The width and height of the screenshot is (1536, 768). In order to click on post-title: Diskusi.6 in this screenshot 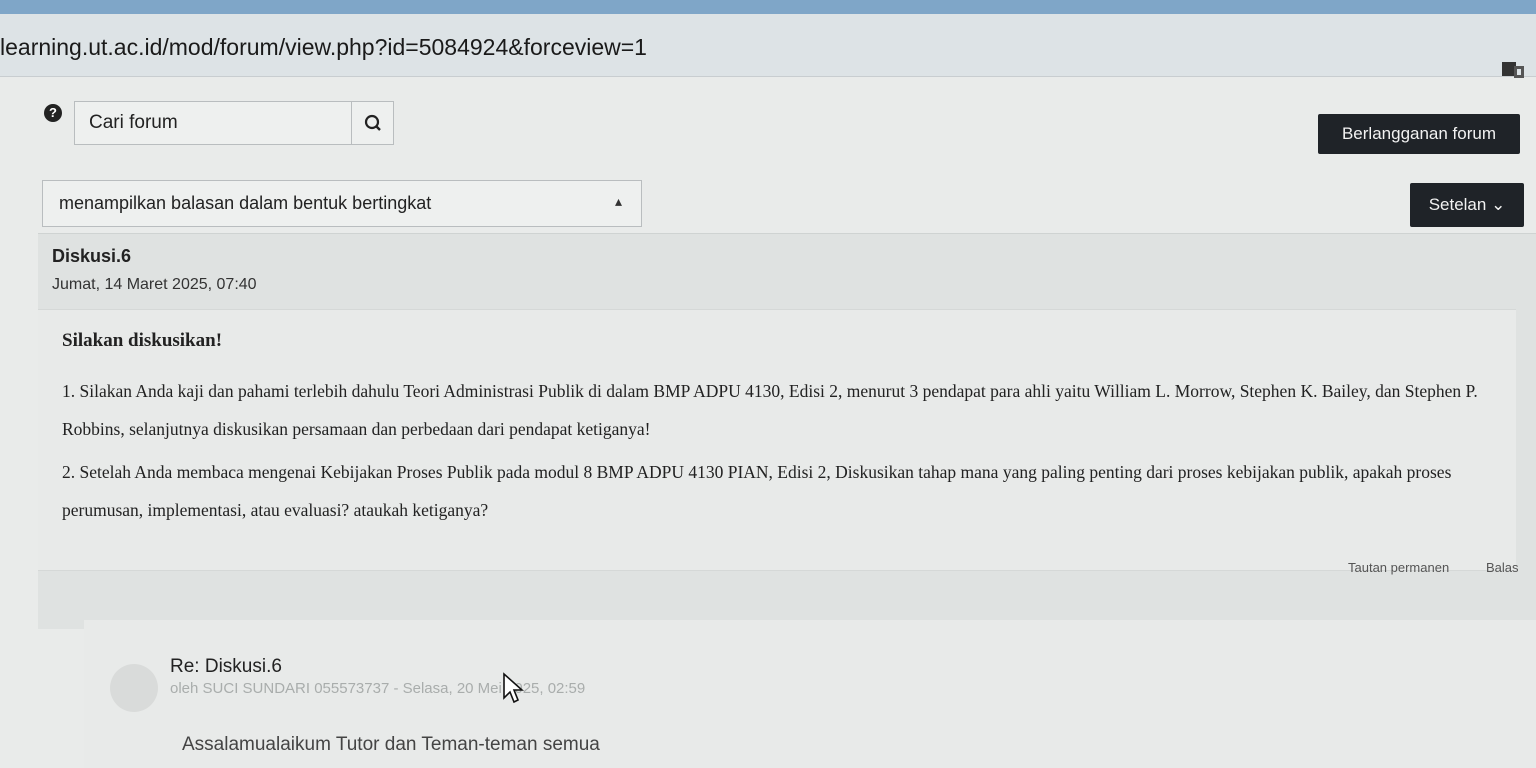, I will do `click(92, 256)`.